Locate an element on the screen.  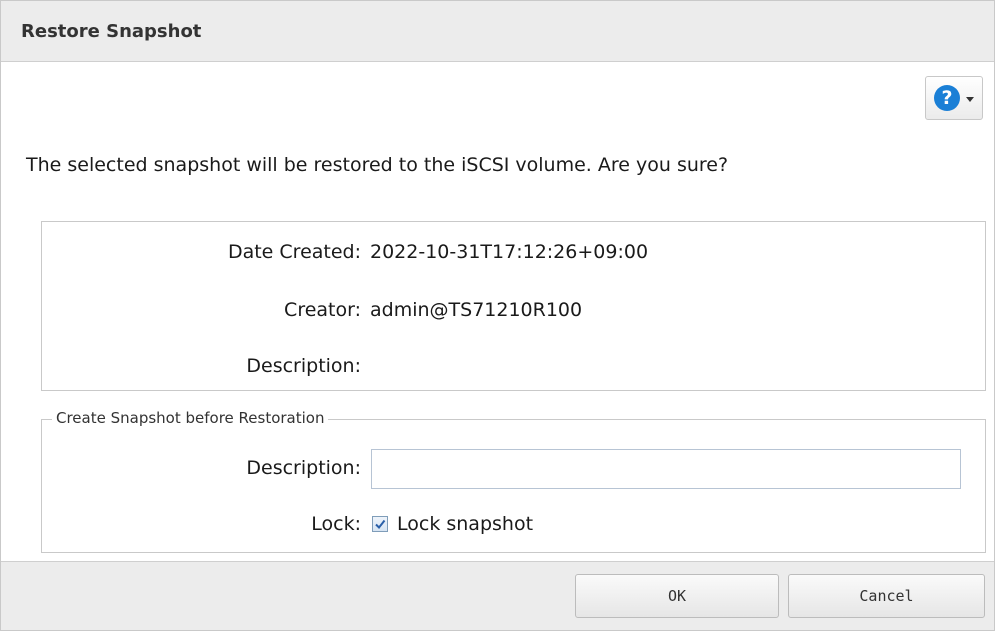
dialog-footer: OK Cancel is located at coordinates (497, 595).